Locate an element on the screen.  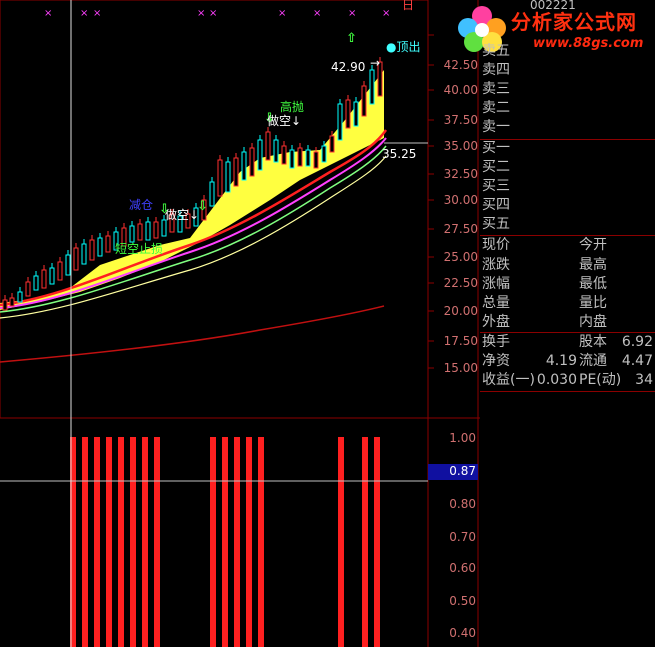
price-axis-label: 32.50 is located at coordinates (460, 174).